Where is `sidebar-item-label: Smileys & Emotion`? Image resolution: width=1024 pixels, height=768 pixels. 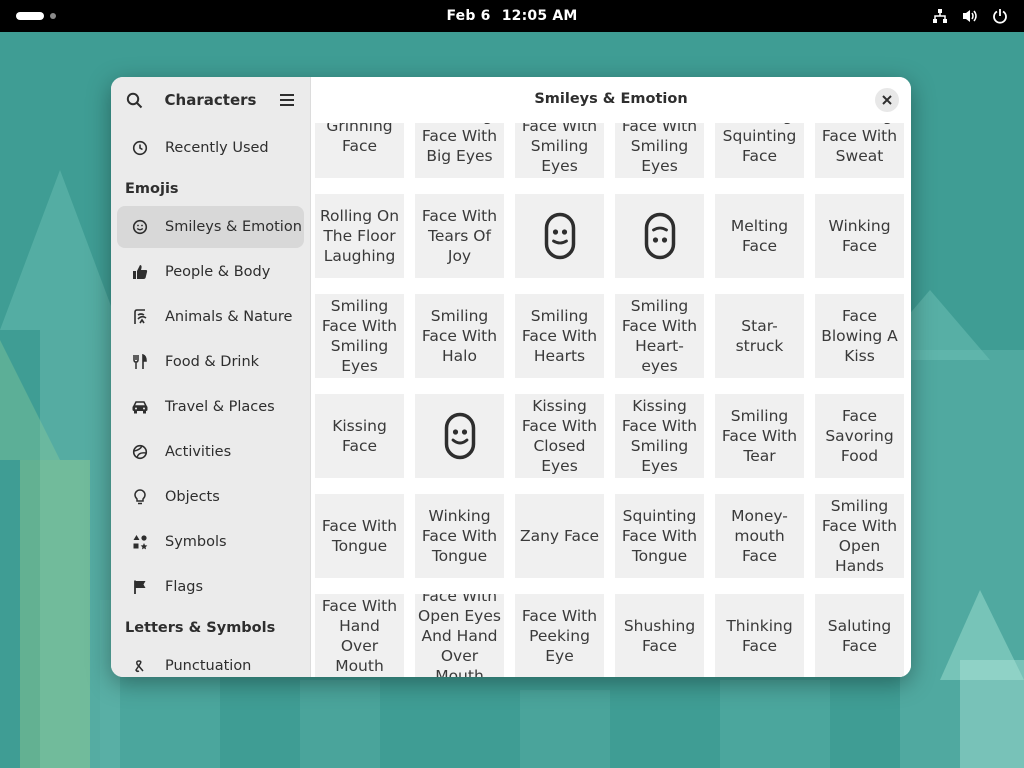 sidebar-item-label: Smileys & Emotion is located at coordinates (233, 227).